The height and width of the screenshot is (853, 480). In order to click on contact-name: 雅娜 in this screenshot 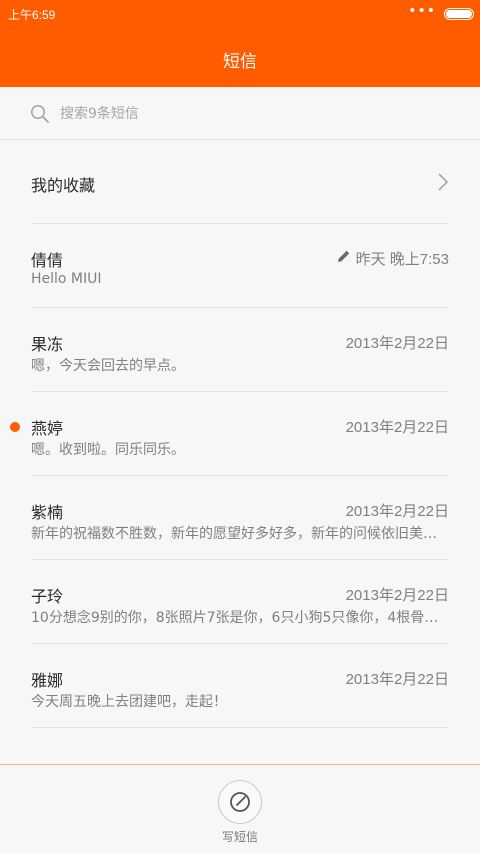, I will do `click(47, 680)`.